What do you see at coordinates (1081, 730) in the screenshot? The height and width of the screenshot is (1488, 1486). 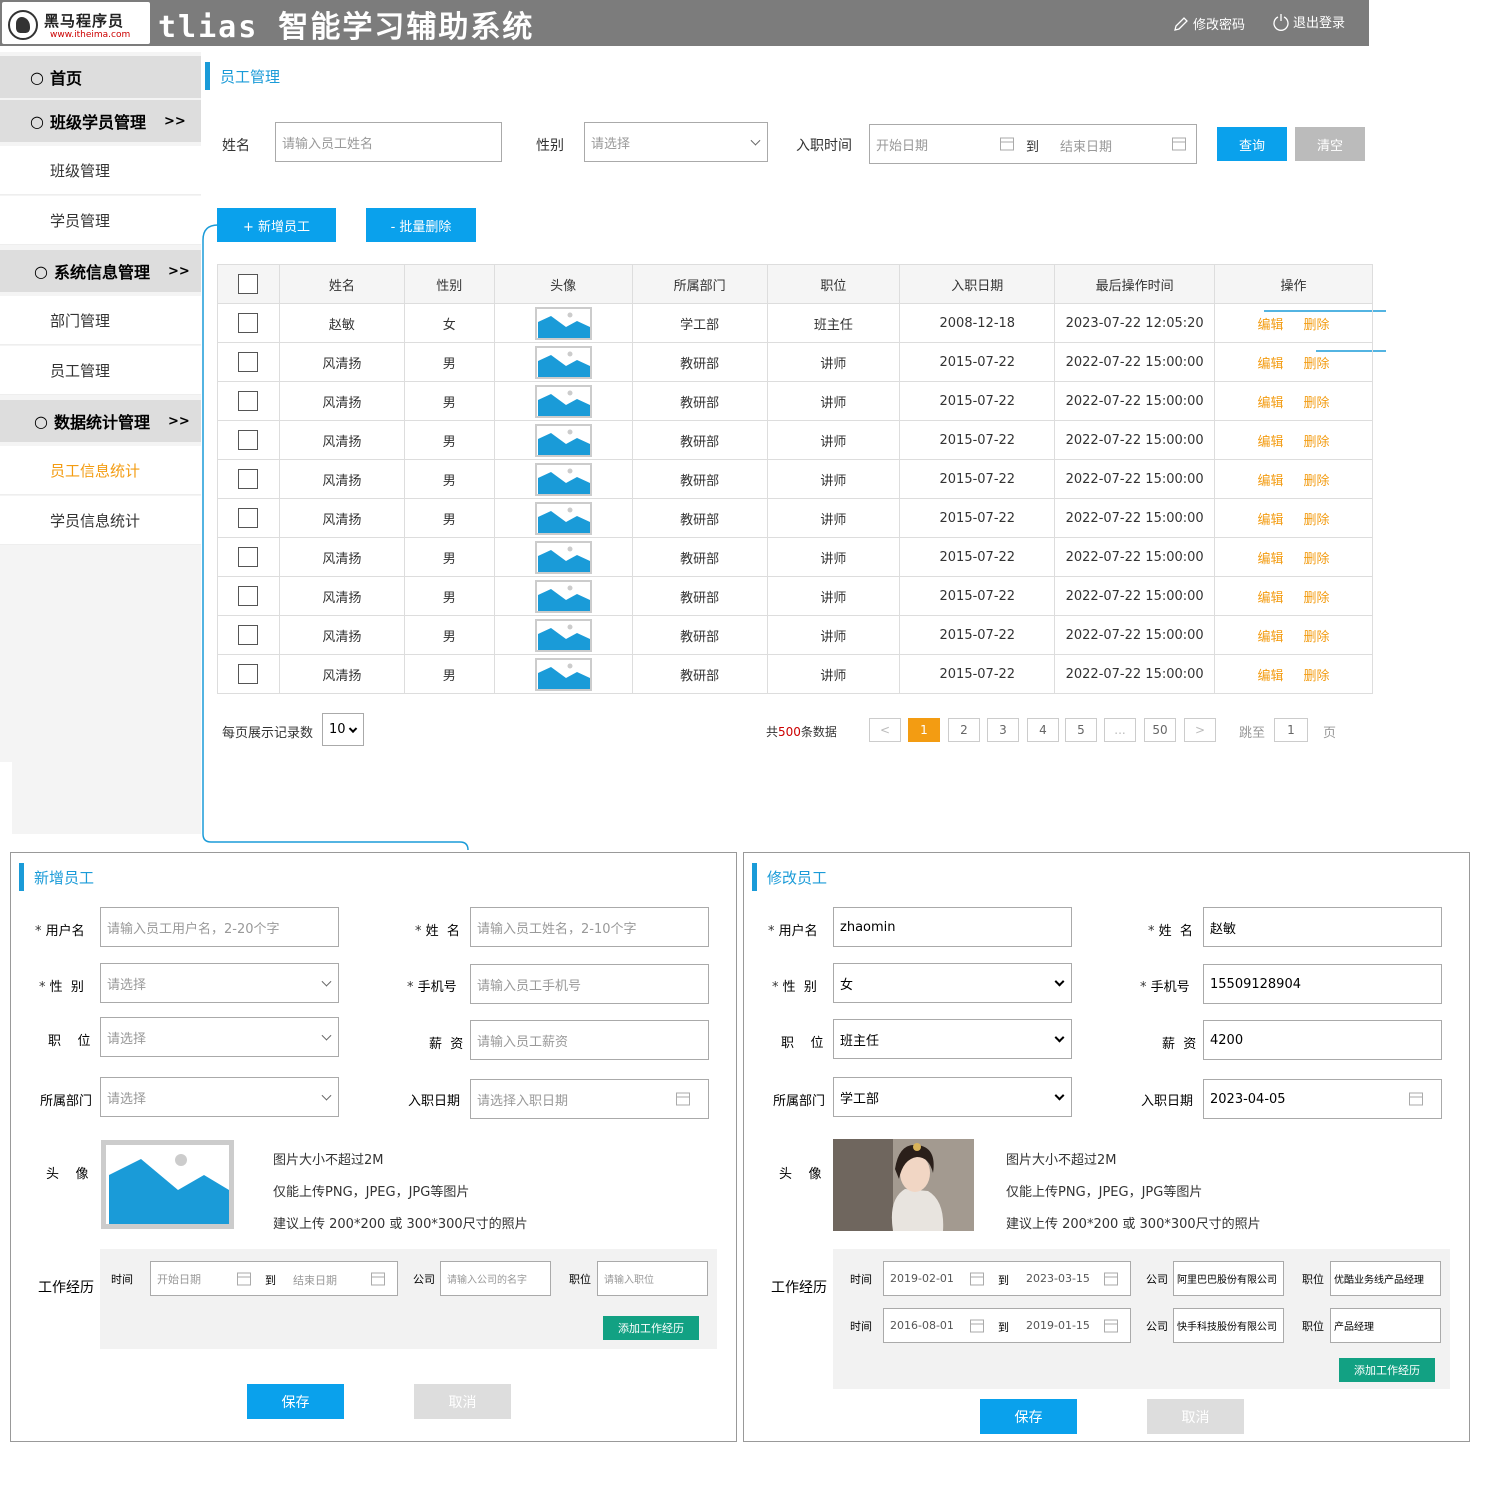 I see `page-button: 5` at bounding box center [1081, 730].